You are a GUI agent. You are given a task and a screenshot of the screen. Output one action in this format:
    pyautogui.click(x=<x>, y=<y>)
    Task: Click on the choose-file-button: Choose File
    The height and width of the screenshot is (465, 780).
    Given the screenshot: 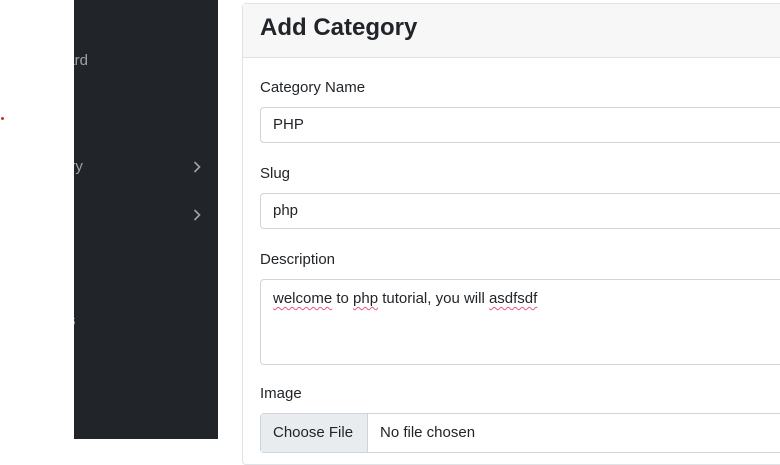 What is the action you would take?
    pyautogui.click(x=314, y=433)
    